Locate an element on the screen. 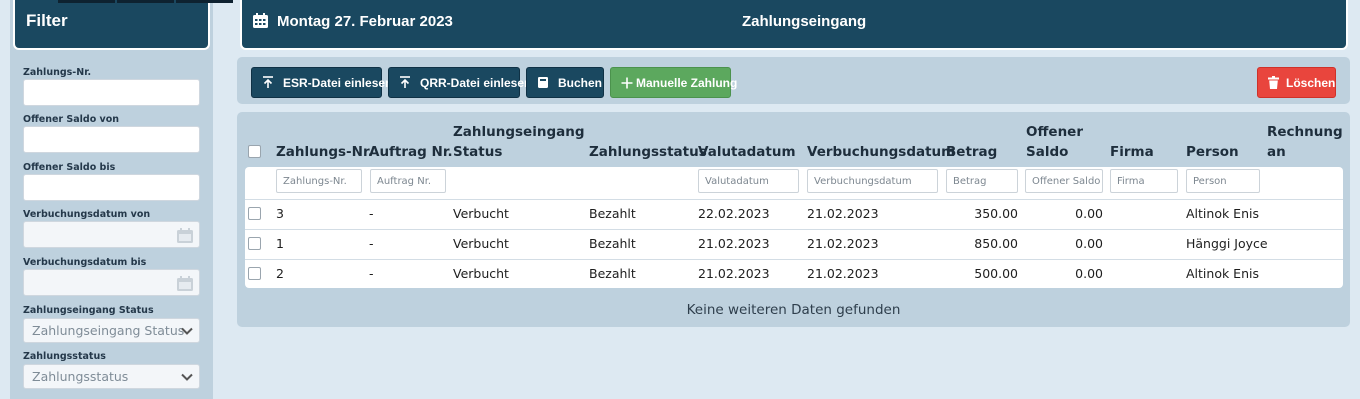 This screenshot has height=399, width=1360. col-header-rechnung-an: Rechnung an is located at coordinates (1305, 142).